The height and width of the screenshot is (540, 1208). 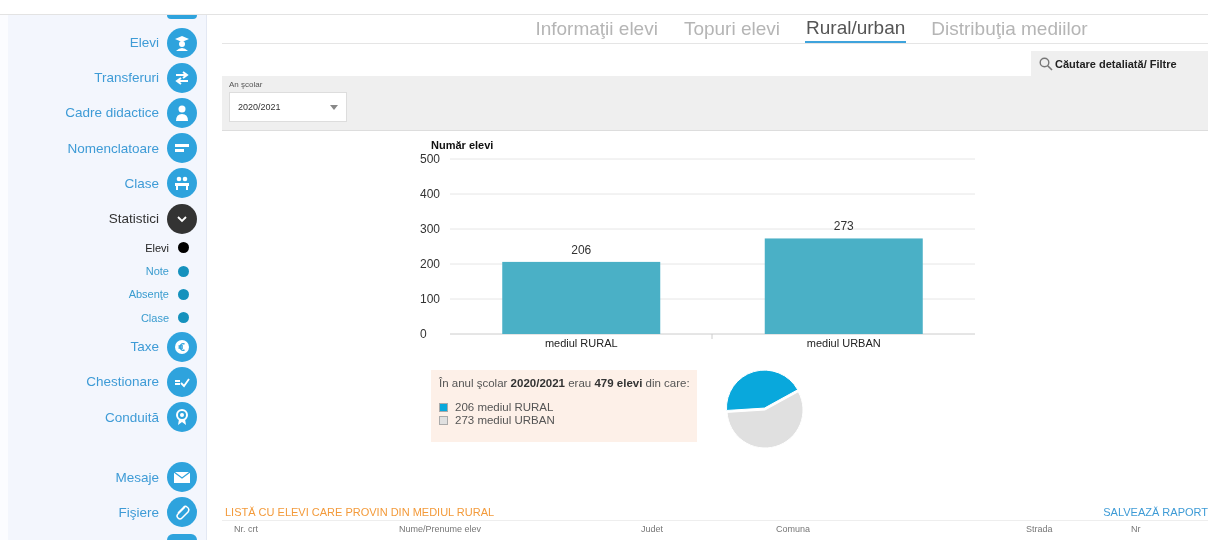 I want to click on value-label: 273, so click(x=843, y=226).